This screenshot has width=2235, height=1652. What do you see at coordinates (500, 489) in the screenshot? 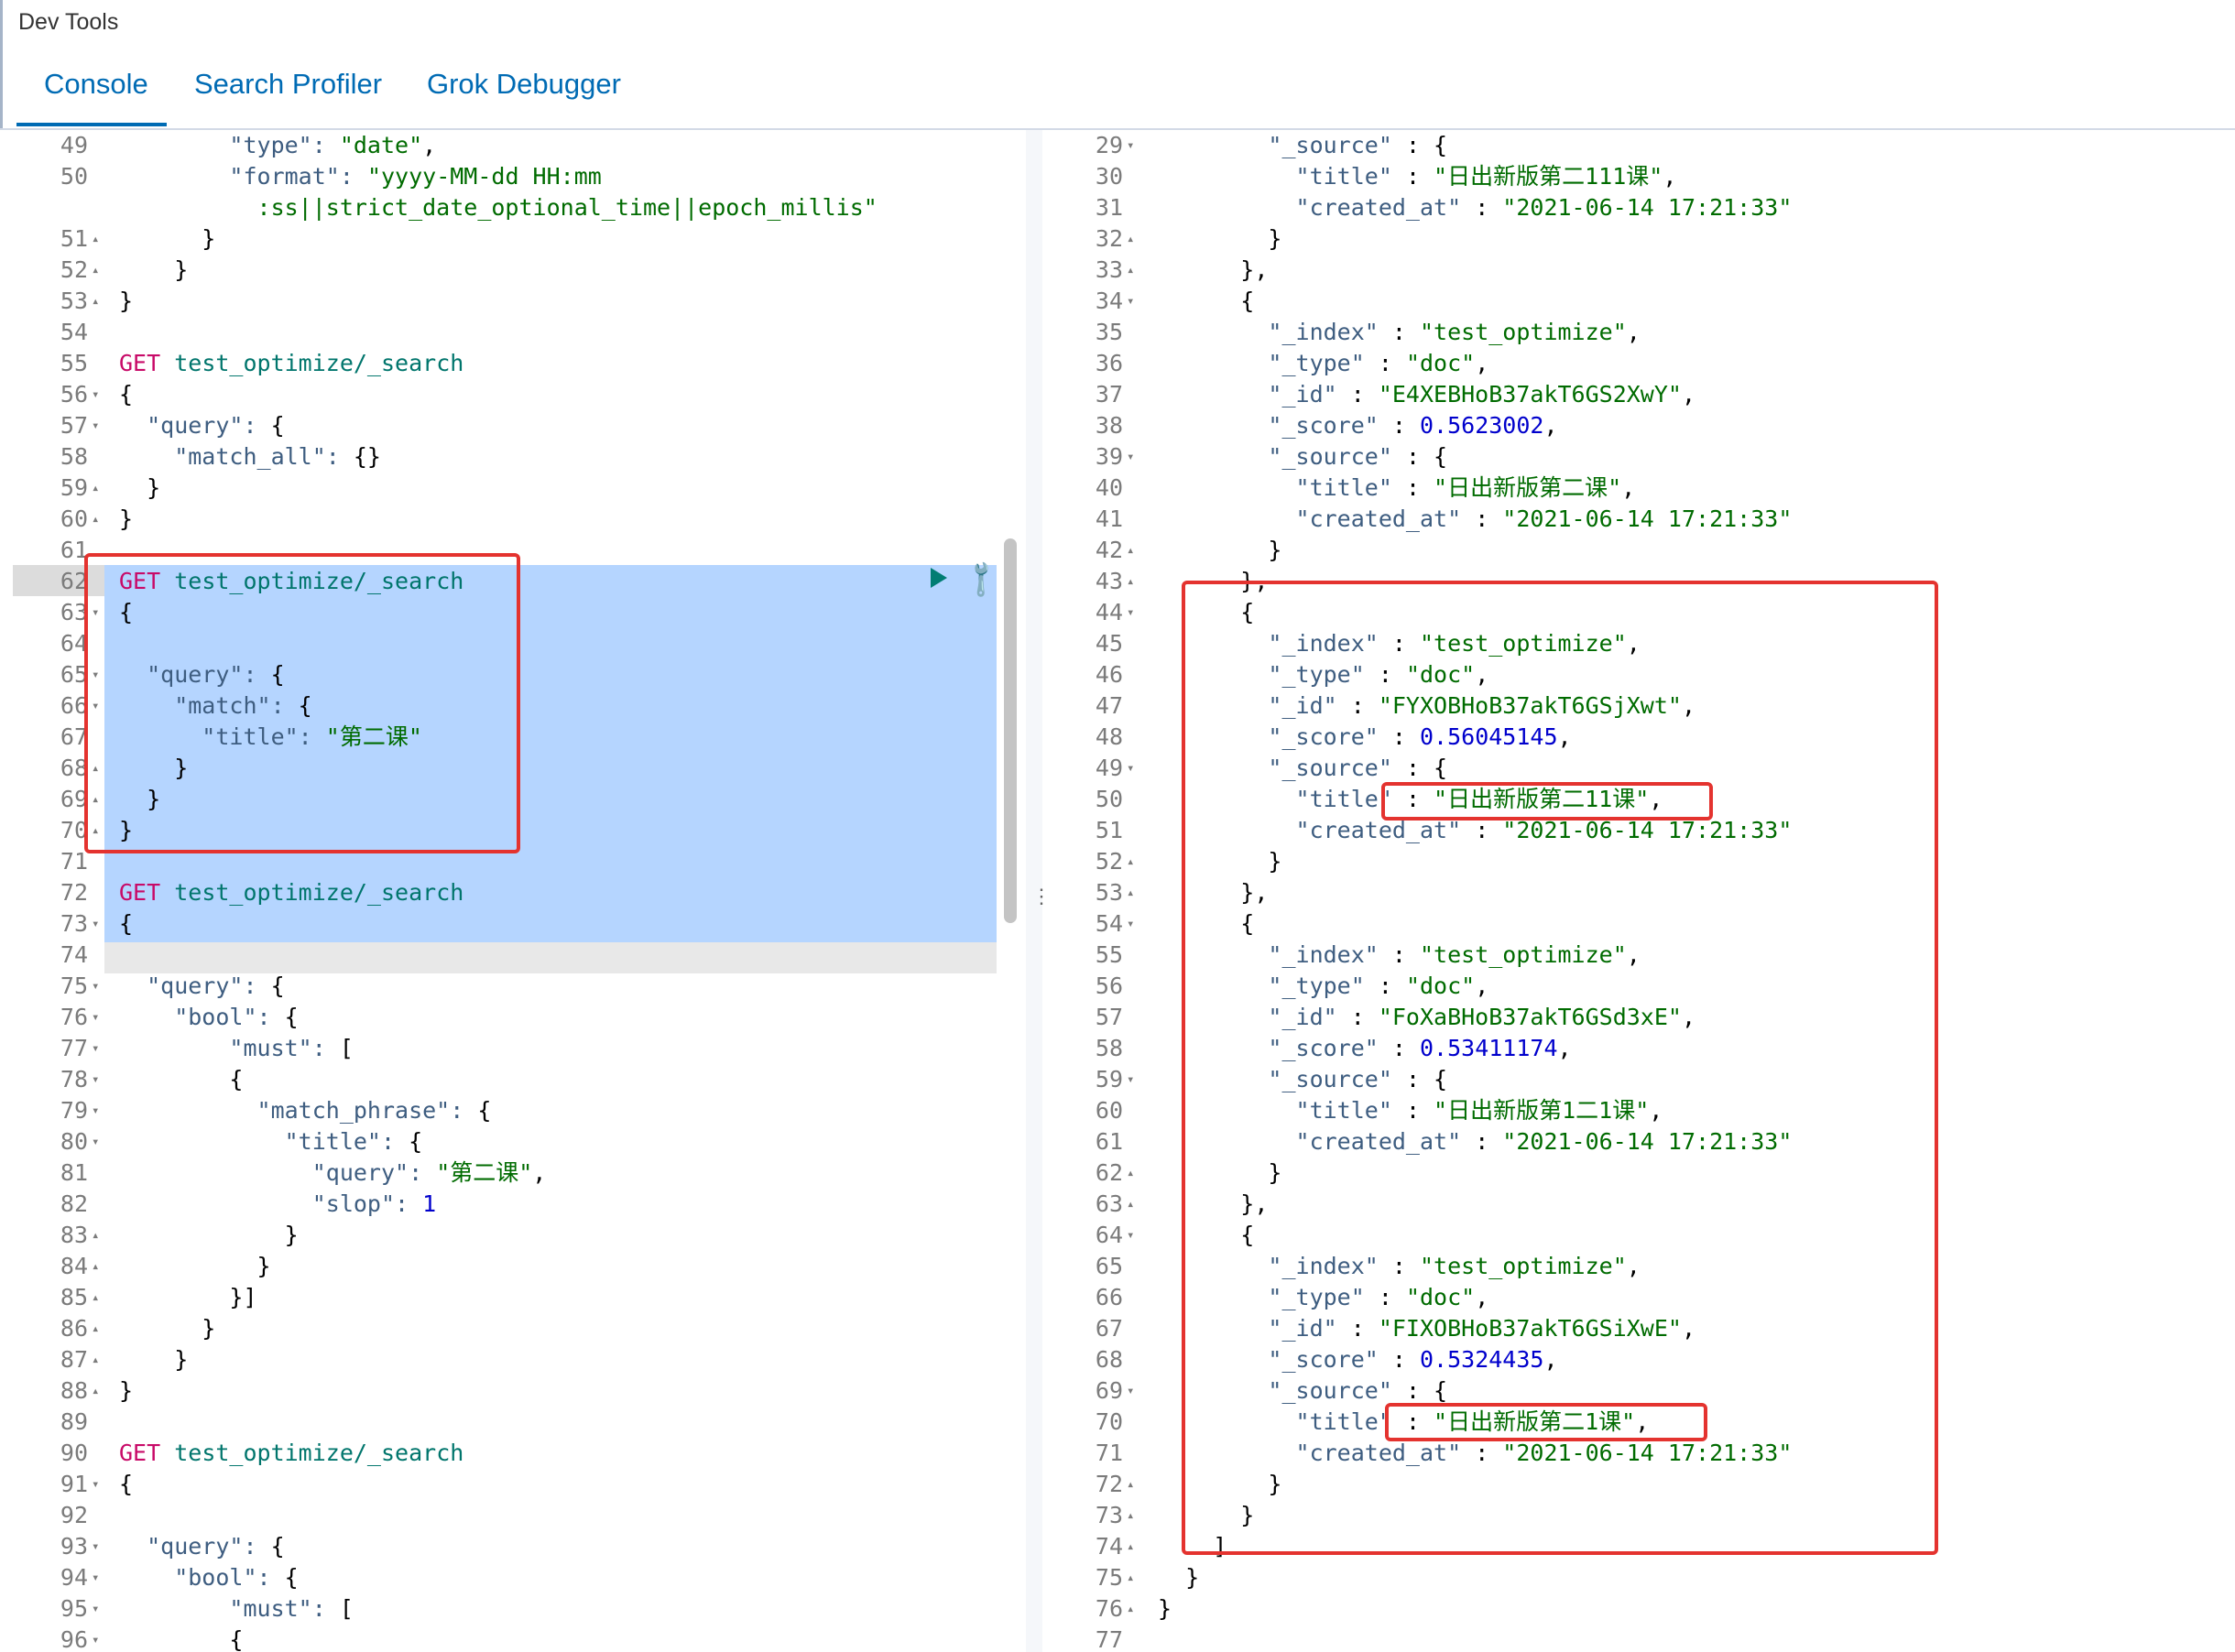
I see `request-line: 59 ▴ }` at bounding box center [500, 489].